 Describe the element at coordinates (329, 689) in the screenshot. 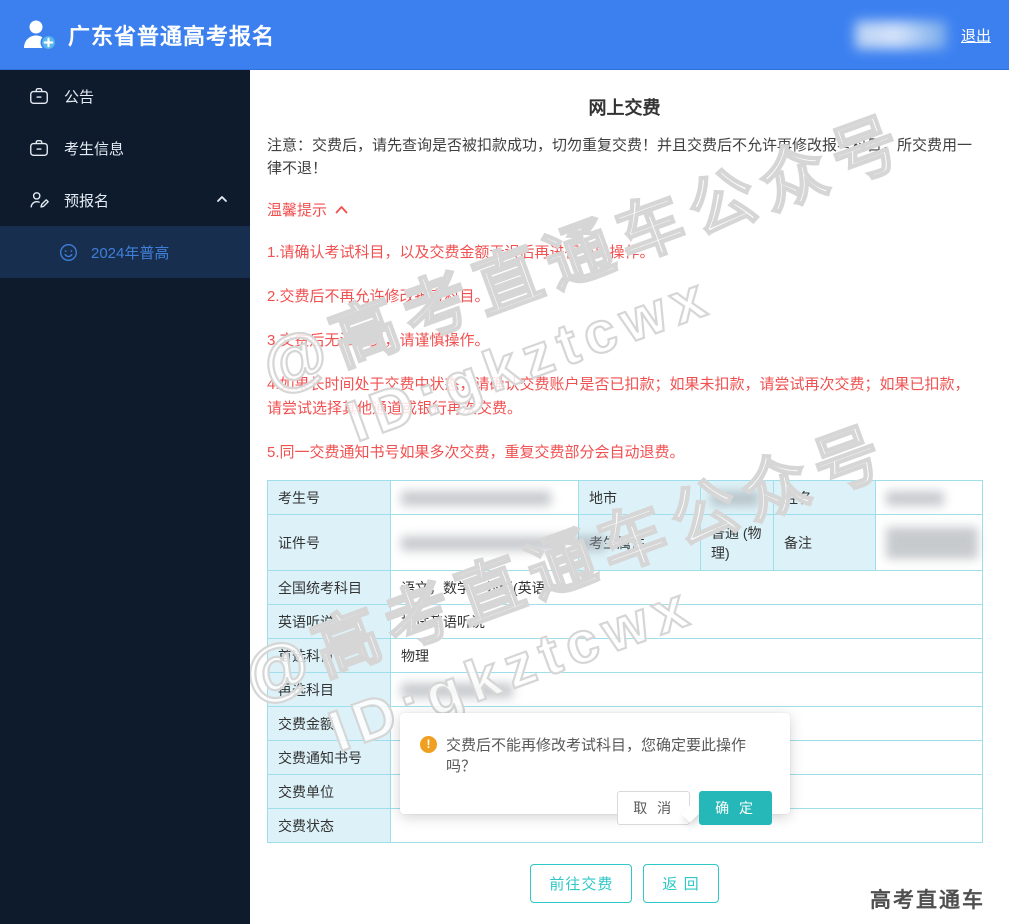

I see `field-label-secondary-subjects: 再选科目` at that location.